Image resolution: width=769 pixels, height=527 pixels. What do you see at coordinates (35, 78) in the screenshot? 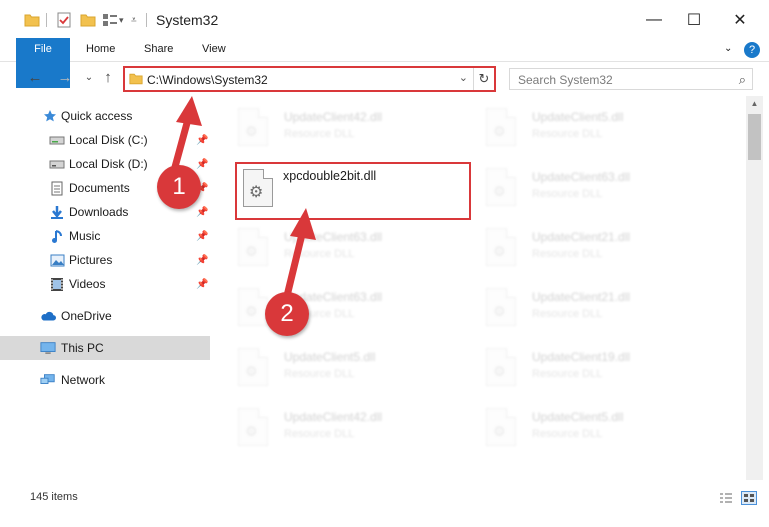
I see `back-button: ←` at bounding box center [35, 78].